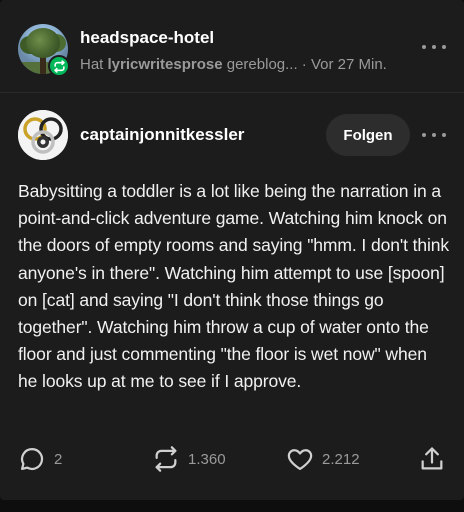 The image size is (464, 512). What do you see at coordinates (162, 135) in the screenshot?
I see `post-author-name: captainjonnitkessler` at bounding box center [162, 135].